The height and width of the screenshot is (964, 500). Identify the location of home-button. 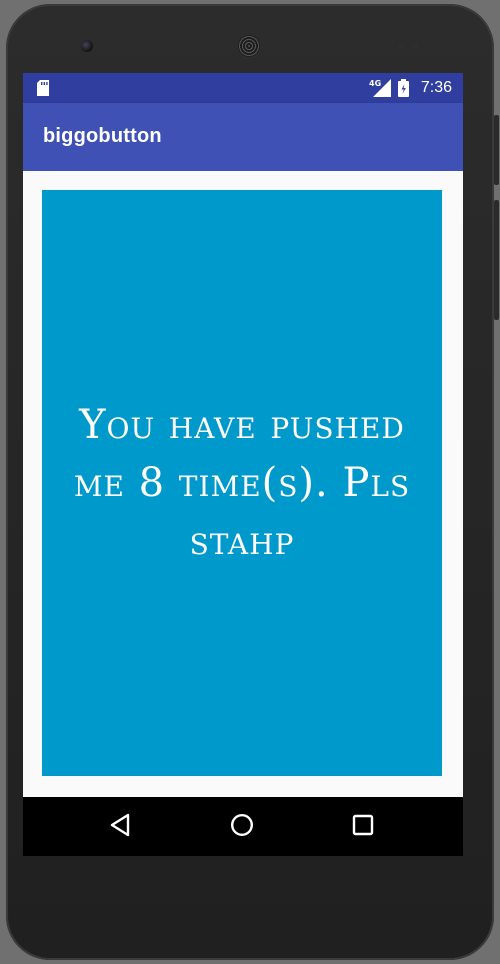
(242, 827).